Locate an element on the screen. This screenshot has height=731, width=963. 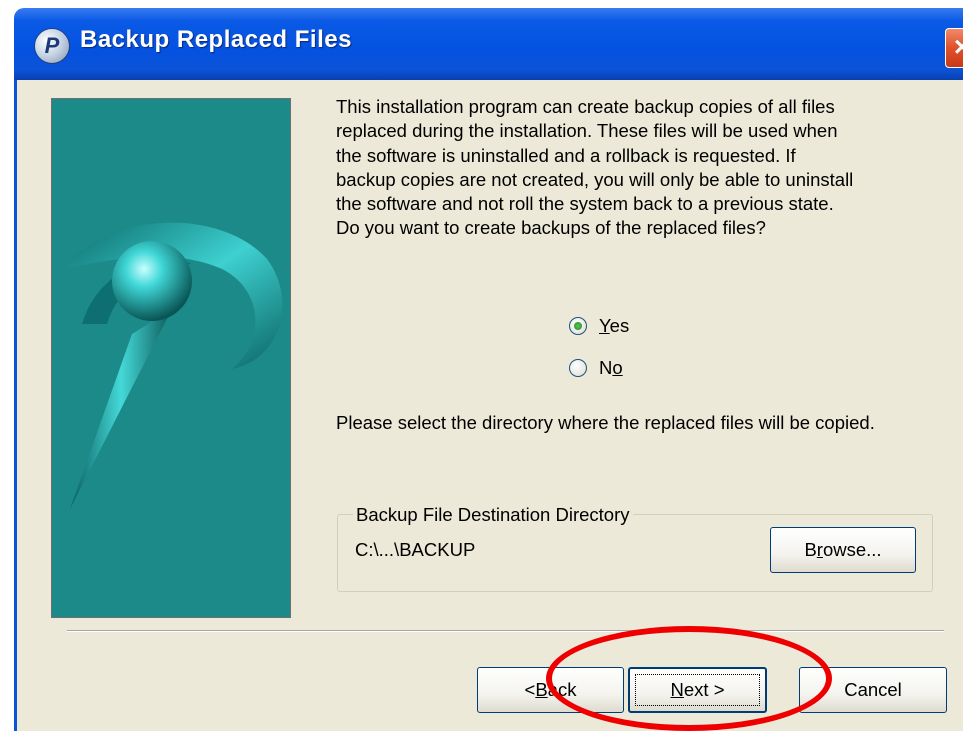
back-button: < Back is located at coordinates (550, 690).